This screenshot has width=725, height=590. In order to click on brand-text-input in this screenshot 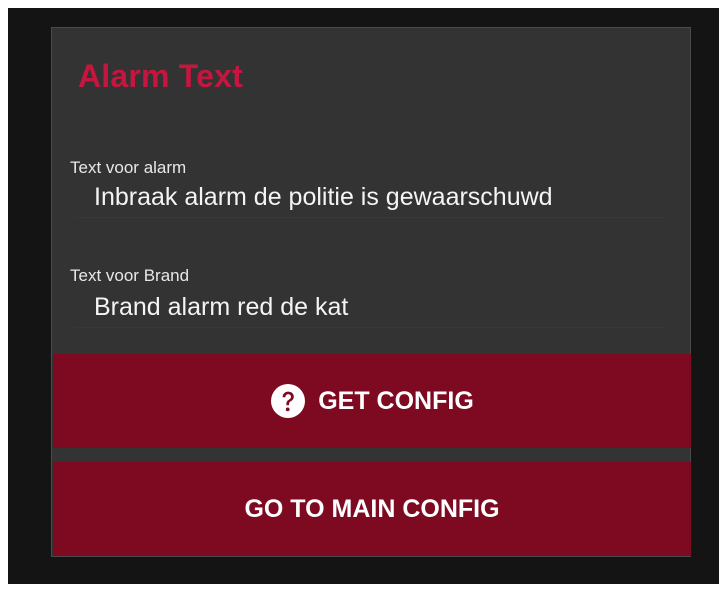, I will do `click(369, 308)`.